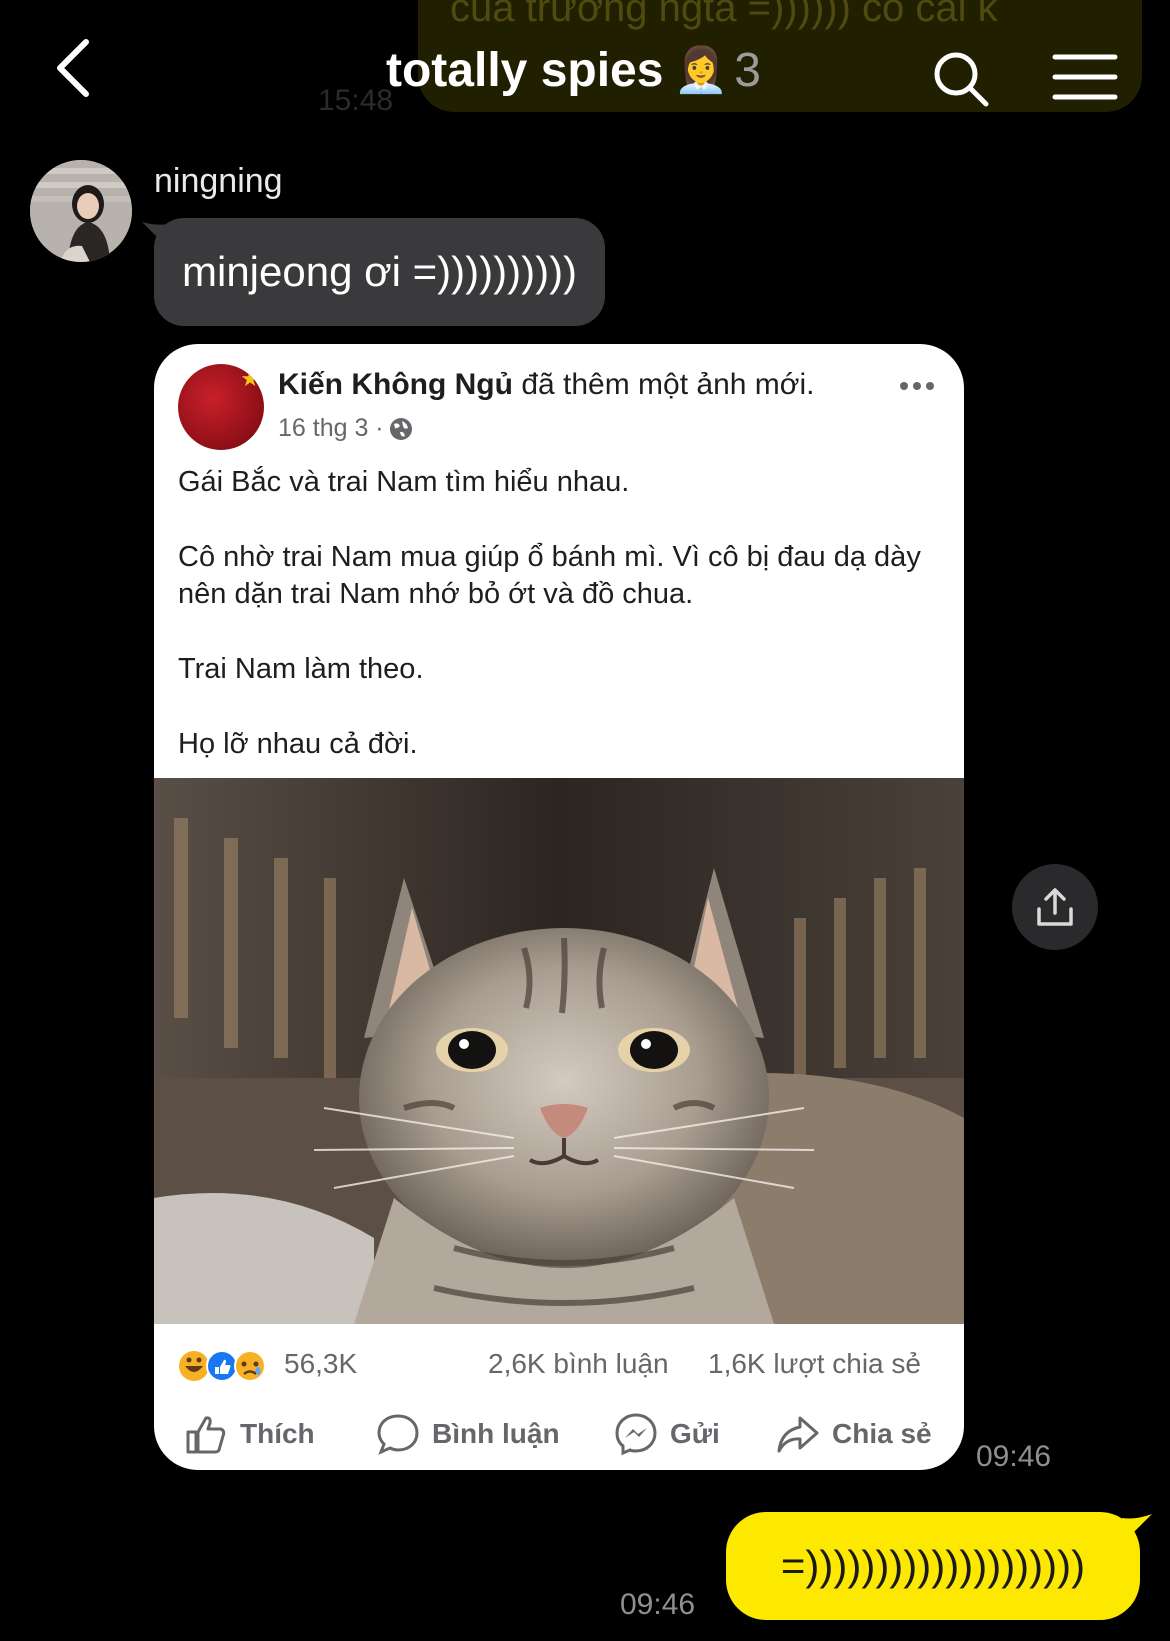  What do you see at coordinates (218, 181) in the screenshot?
I see `sender-name: ningning` at bounding box center [218, 181].